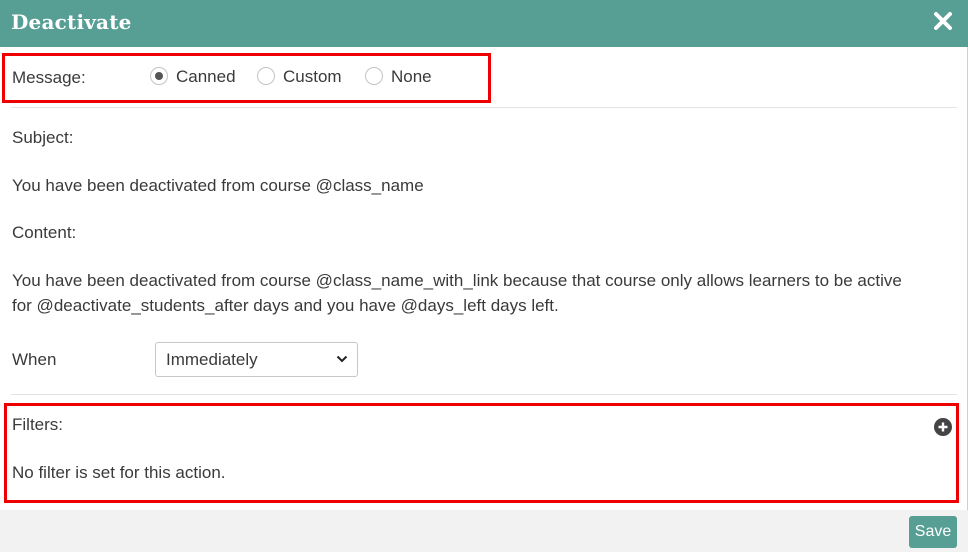  I want to click on subject-label: Subject:, so click(43, 137).